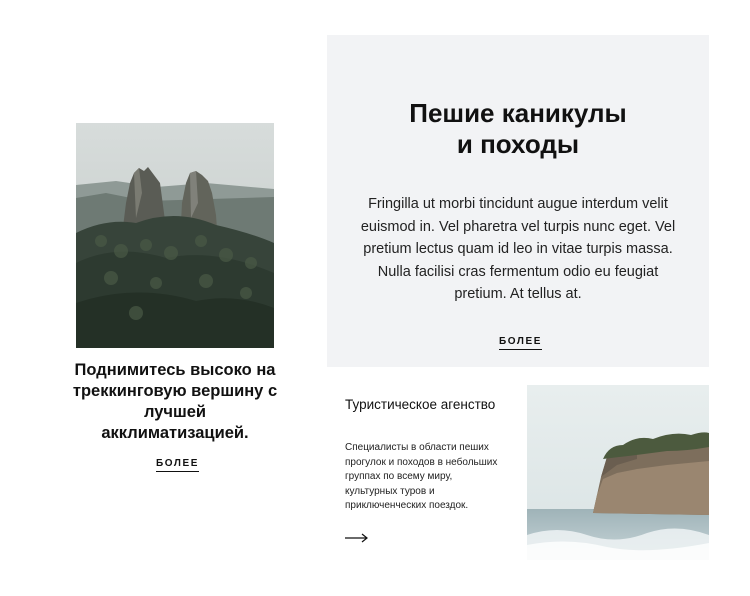 The height and width of the screenshot is (596, 750). Describe the element at coordinates (518, 144) in the screenshot. I see `feature-title-line2: и походы` at that location.